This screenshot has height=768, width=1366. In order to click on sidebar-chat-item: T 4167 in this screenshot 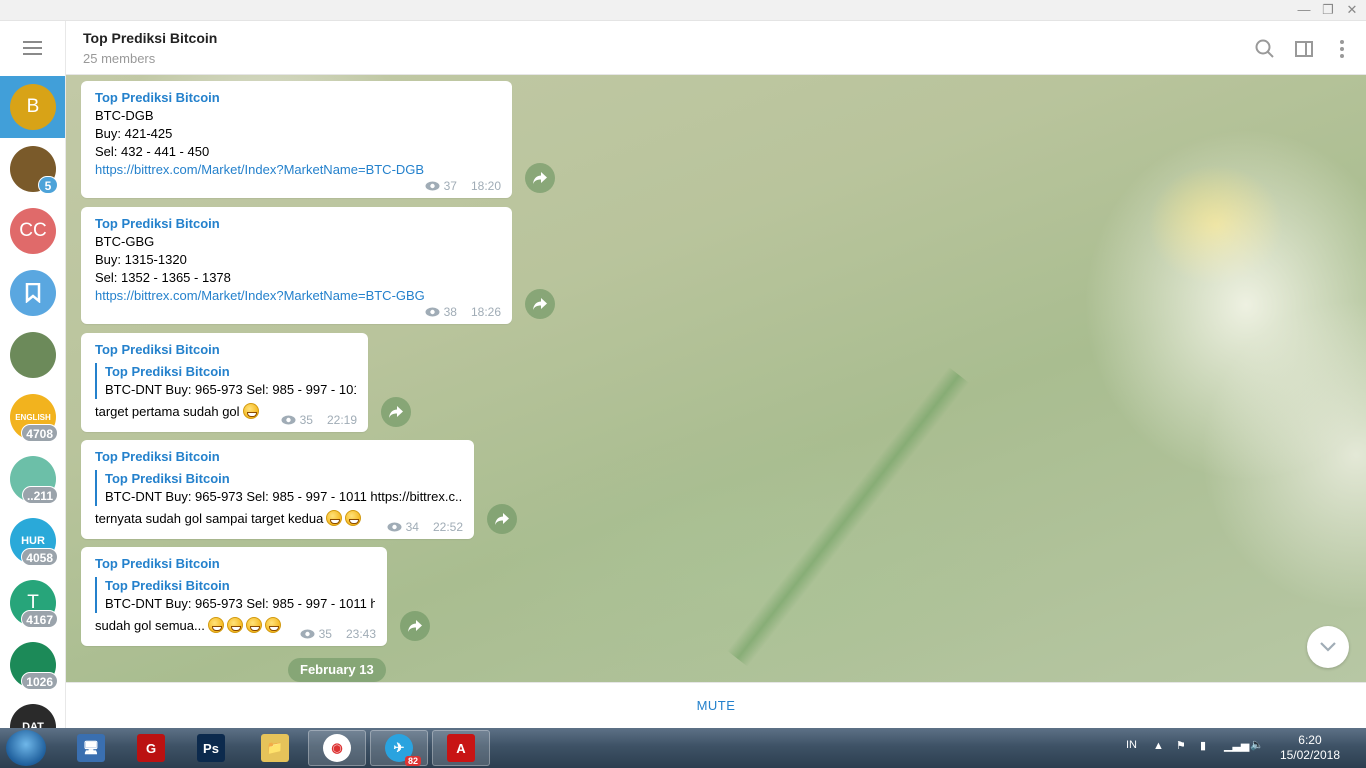, I will do `click(32, 603)`.